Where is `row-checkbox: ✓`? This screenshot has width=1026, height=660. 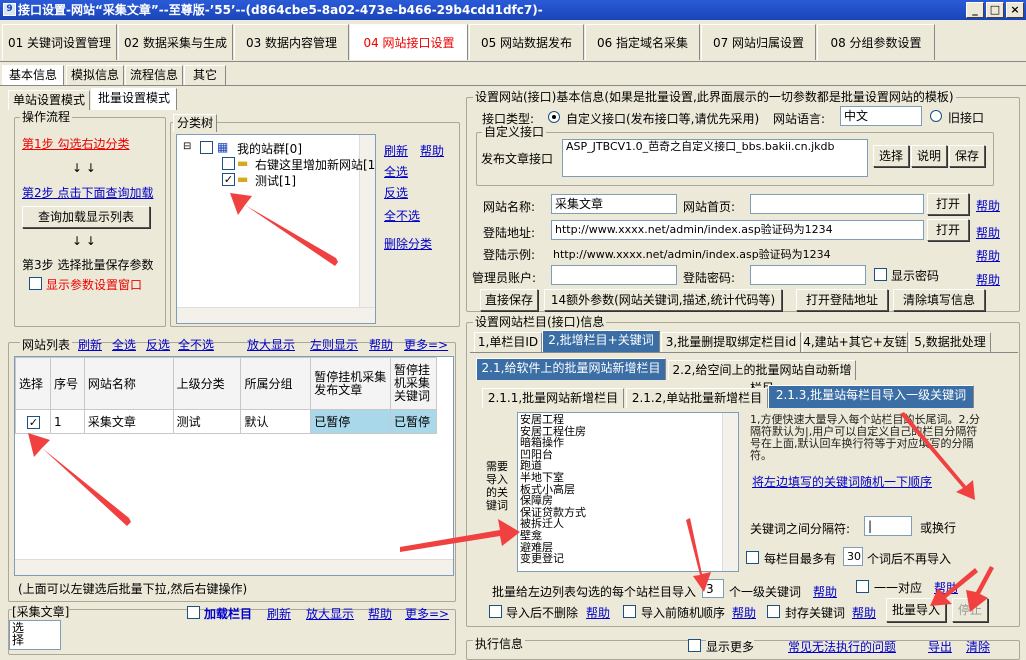 row-checkbox: ✓ is located at coordinates (33, 422).